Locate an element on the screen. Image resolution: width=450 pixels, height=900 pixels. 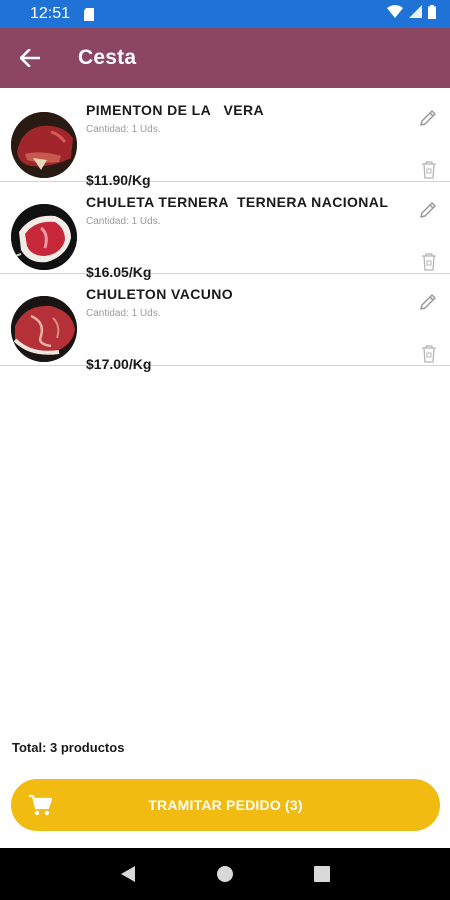
status-time: 12:51 is located at coordinates (50, 13).